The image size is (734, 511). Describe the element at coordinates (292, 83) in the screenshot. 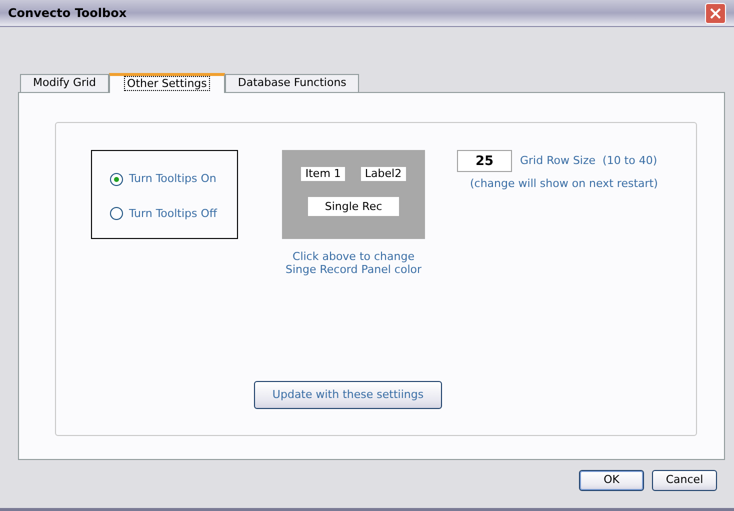

I see `tab: Database Functions` at that location.